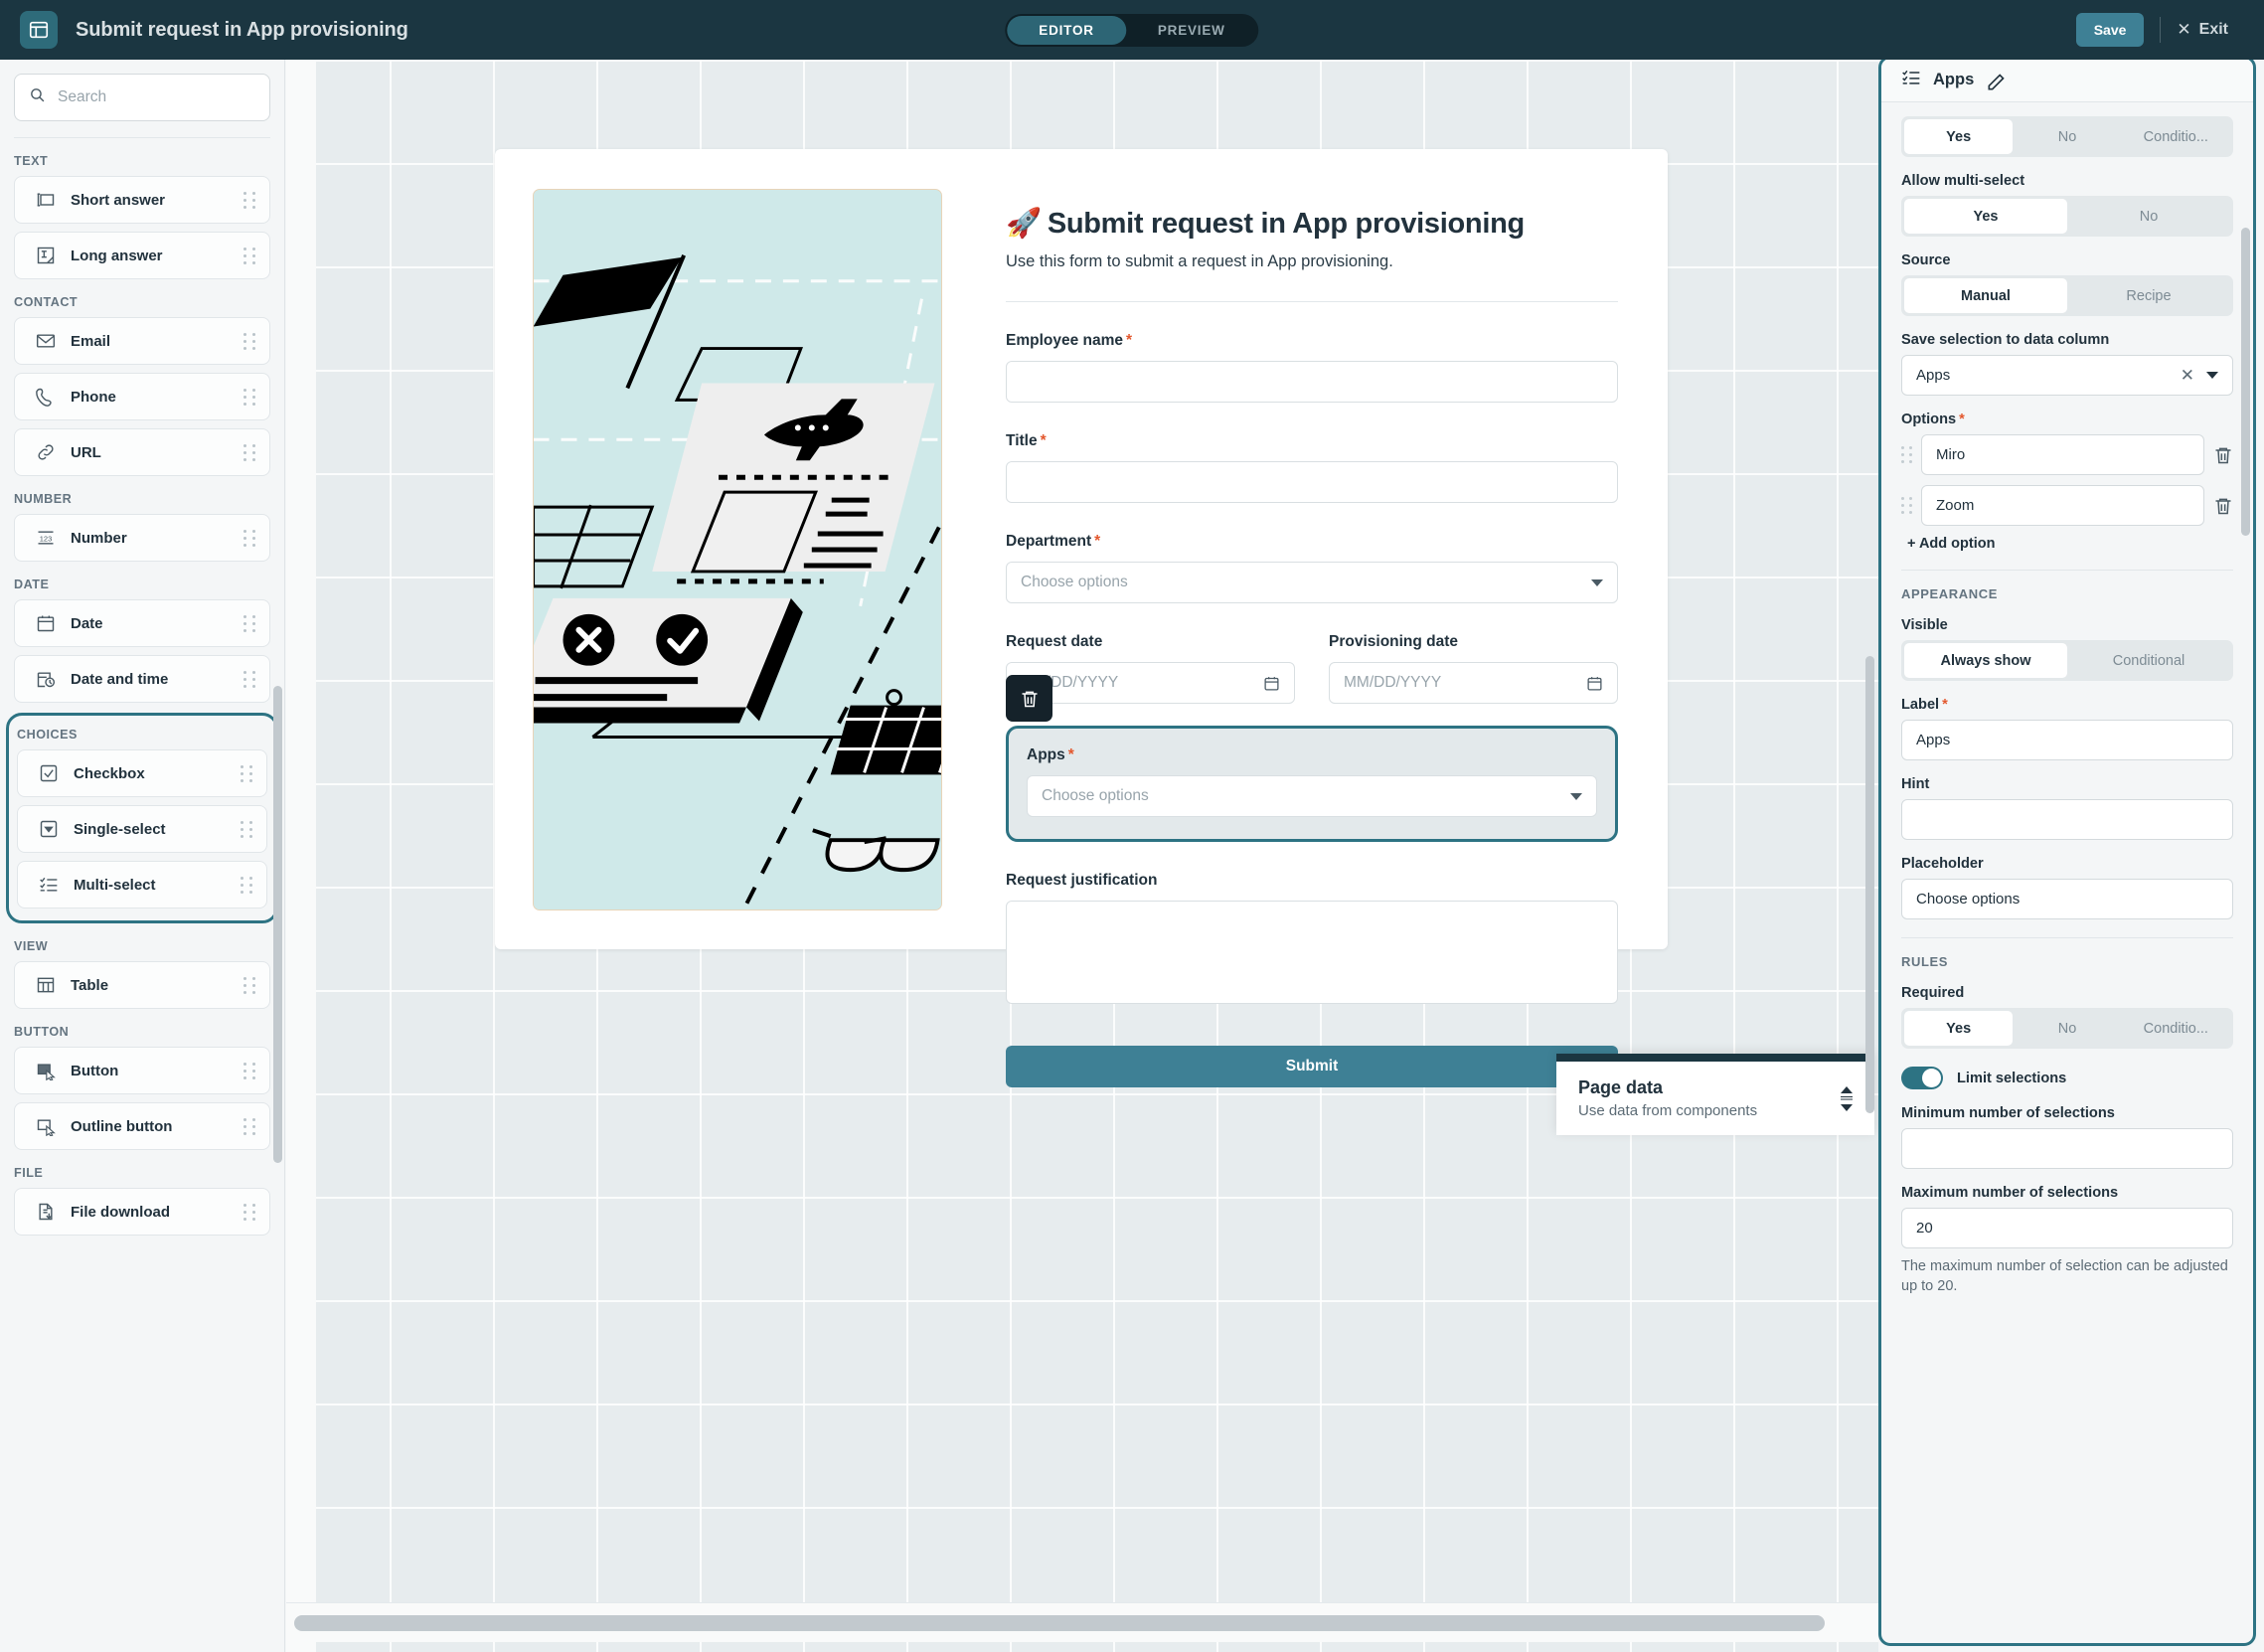  What do you see at coordinates (1312, 758) in the screenshot?
I see `field-apps-selected: Apps * Choose options` at bounding box center [1312, 758].